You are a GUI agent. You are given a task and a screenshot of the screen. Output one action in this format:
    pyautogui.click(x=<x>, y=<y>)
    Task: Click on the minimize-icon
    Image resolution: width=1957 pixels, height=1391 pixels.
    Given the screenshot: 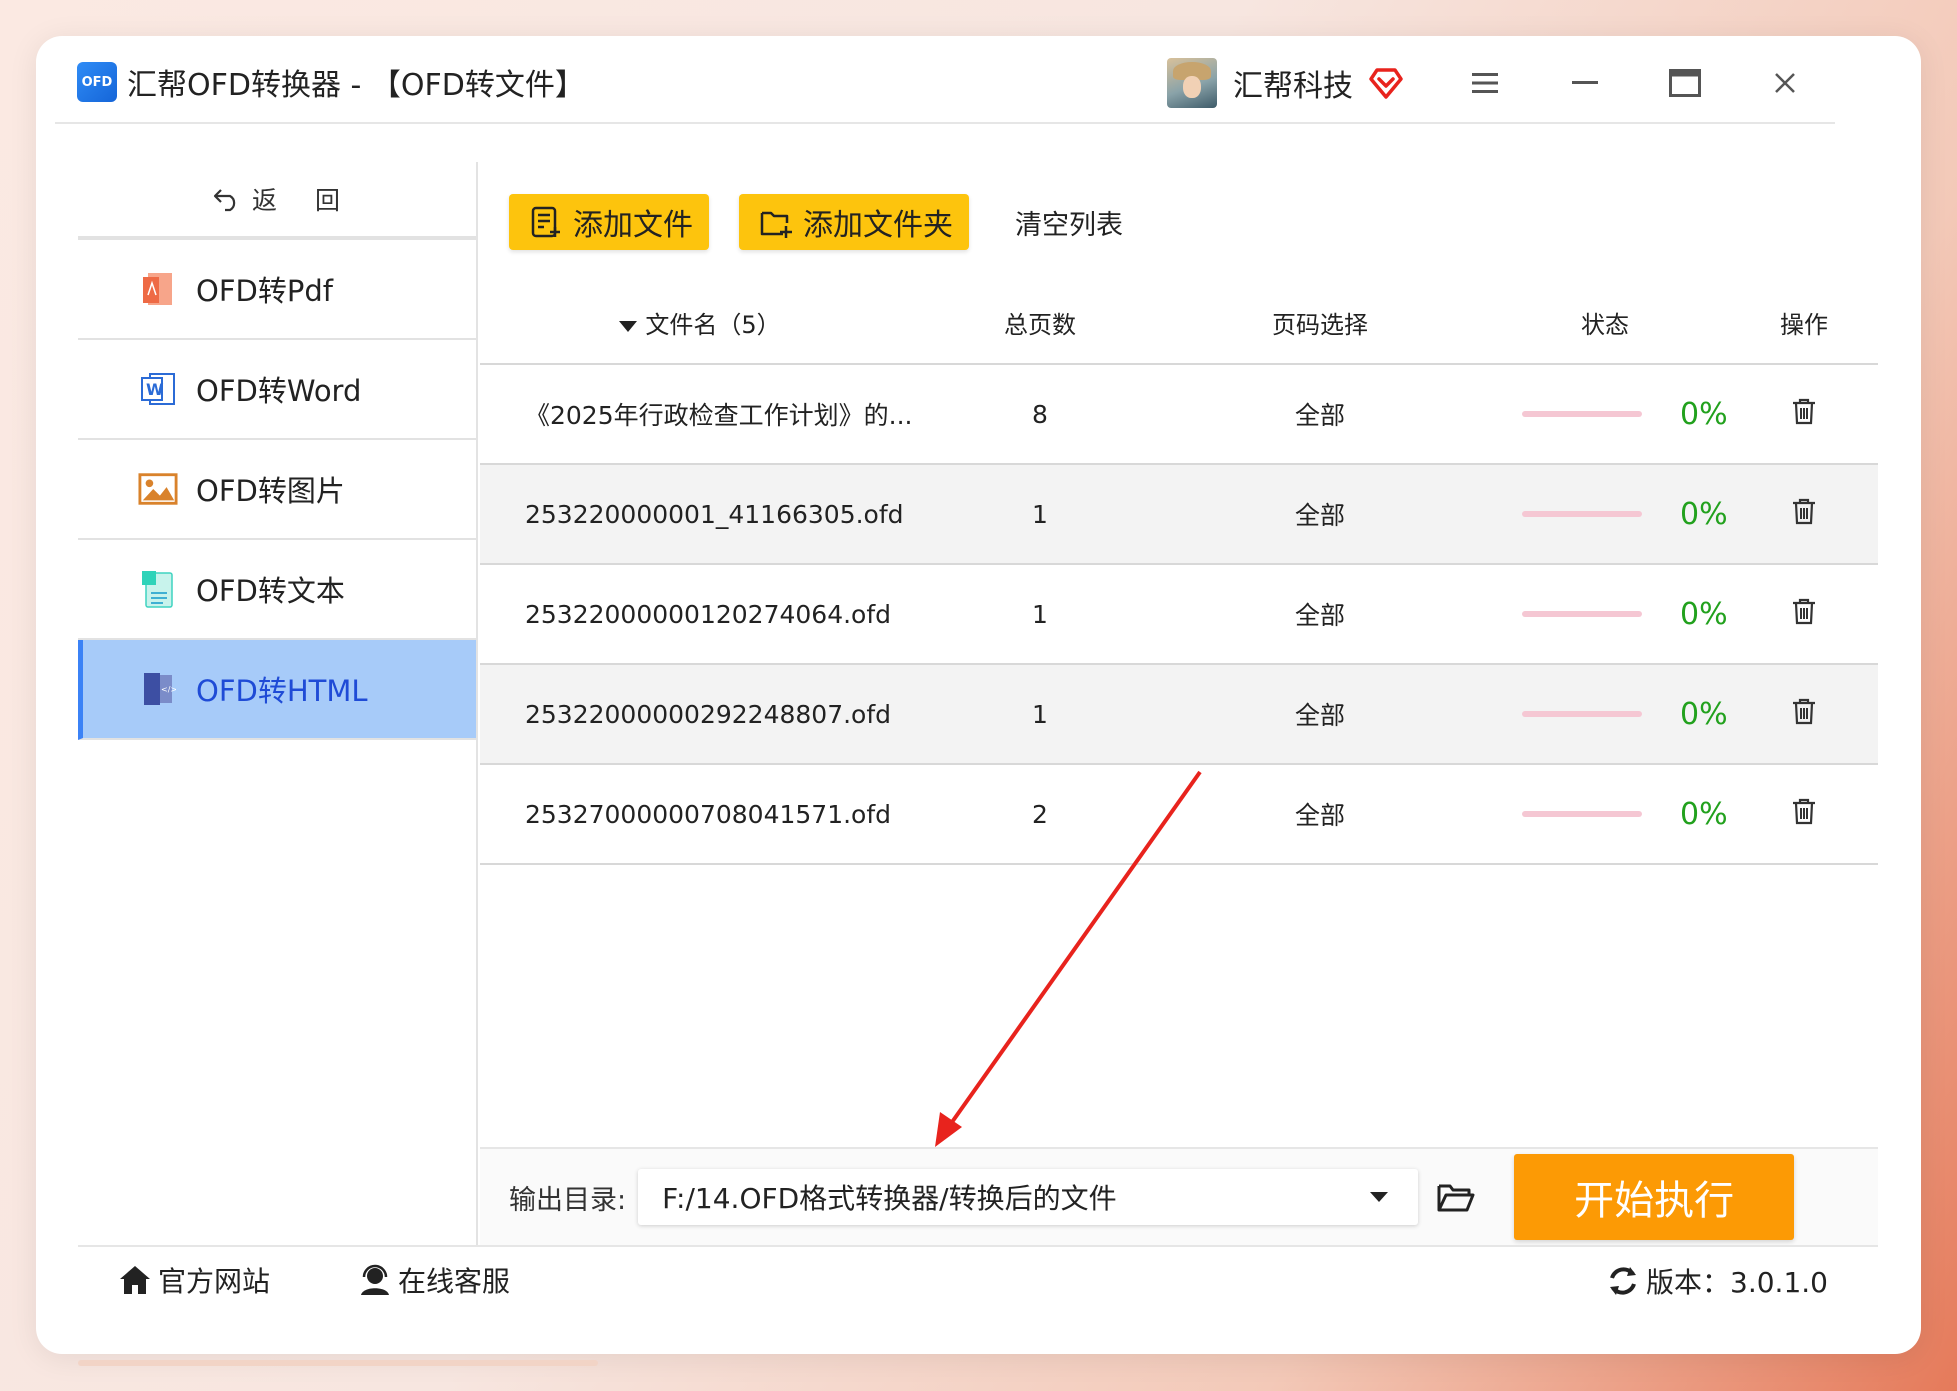 What is the action you would take?
    pyautogui.click(x=1585, y=82)
    